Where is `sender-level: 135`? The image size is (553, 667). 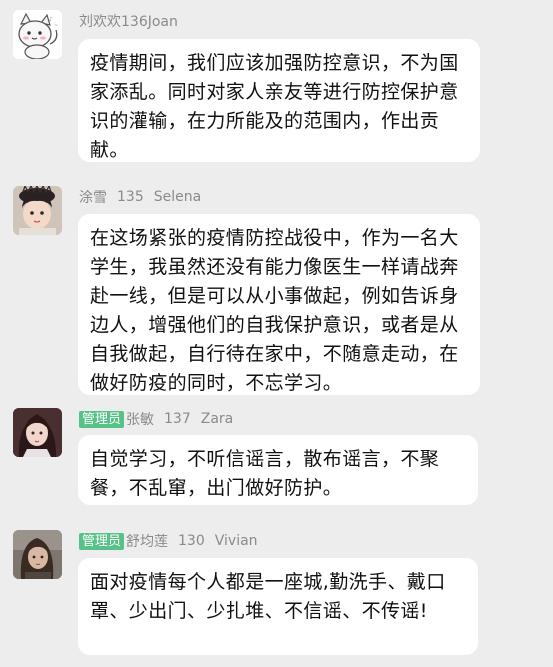
sender-level: 135 is located at coordinates (130, 197).